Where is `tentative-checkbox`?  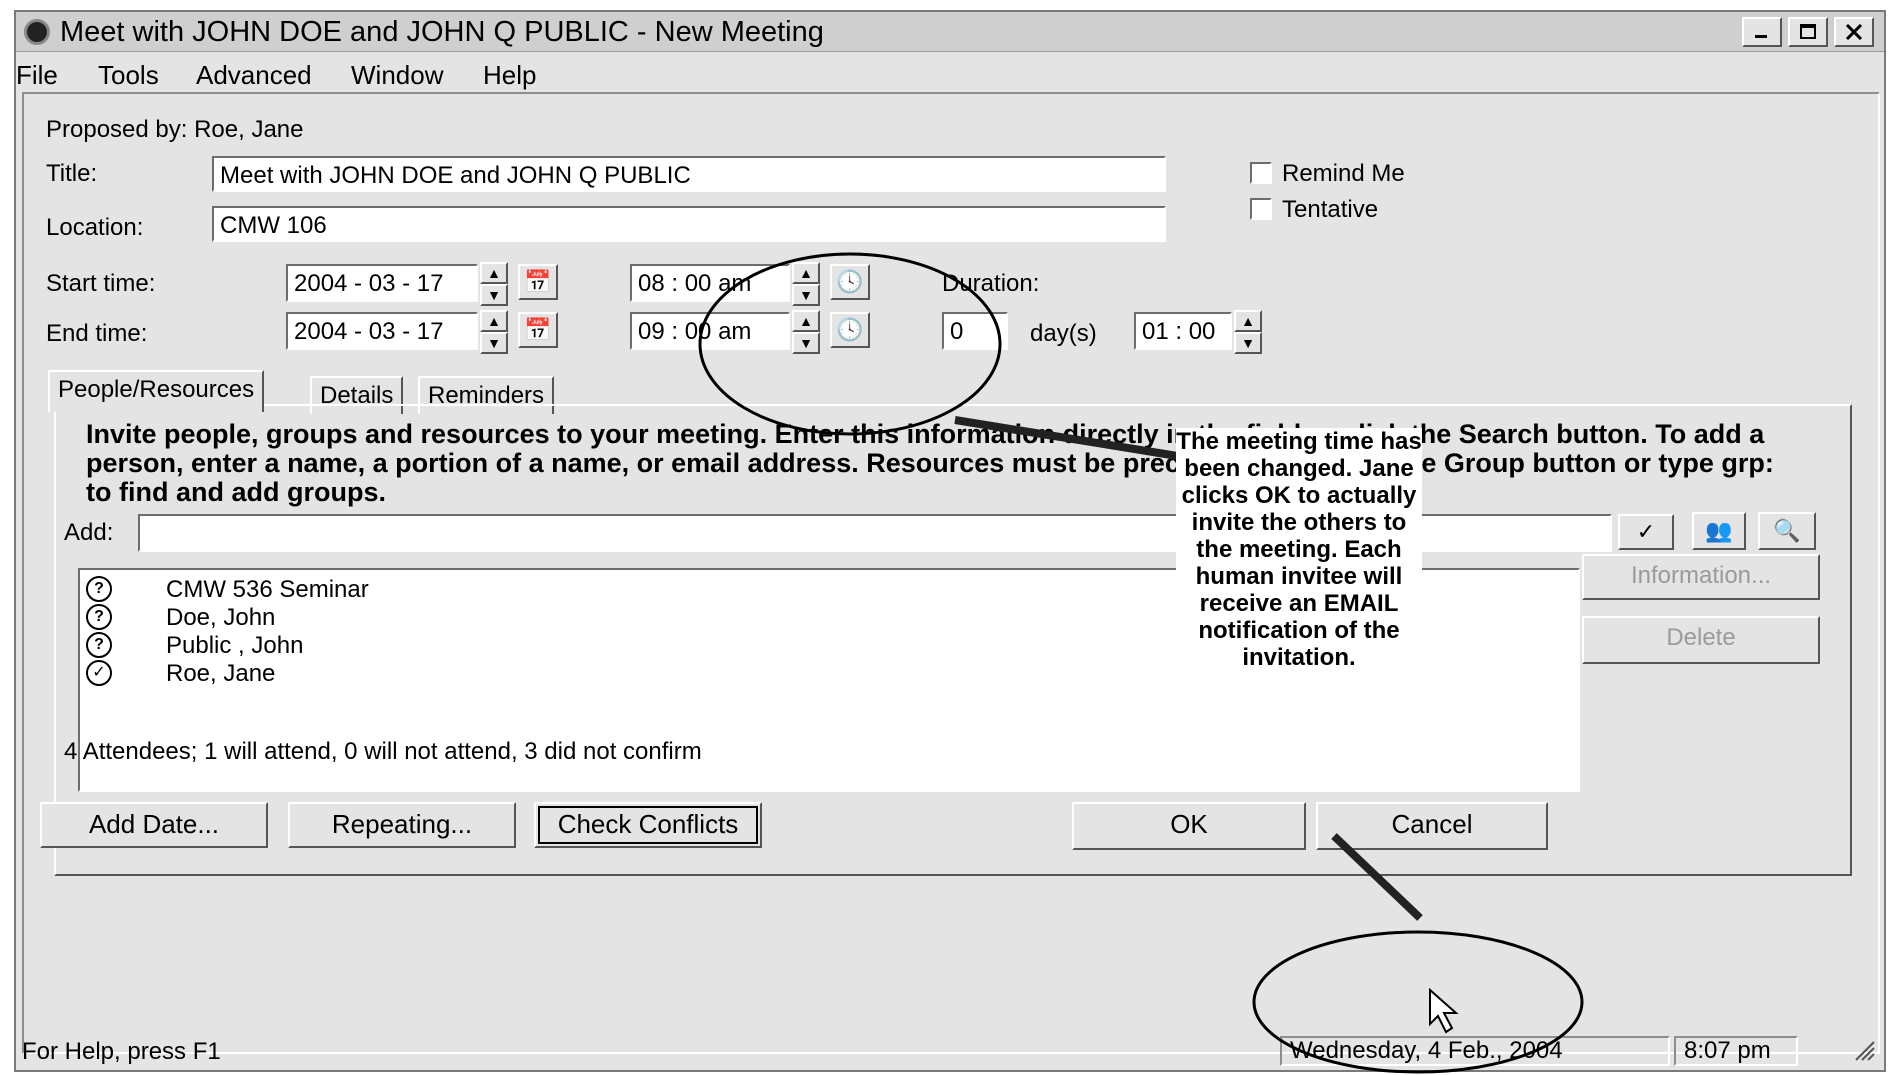 tentative-checkbox is located at coordinates (1261, 209).